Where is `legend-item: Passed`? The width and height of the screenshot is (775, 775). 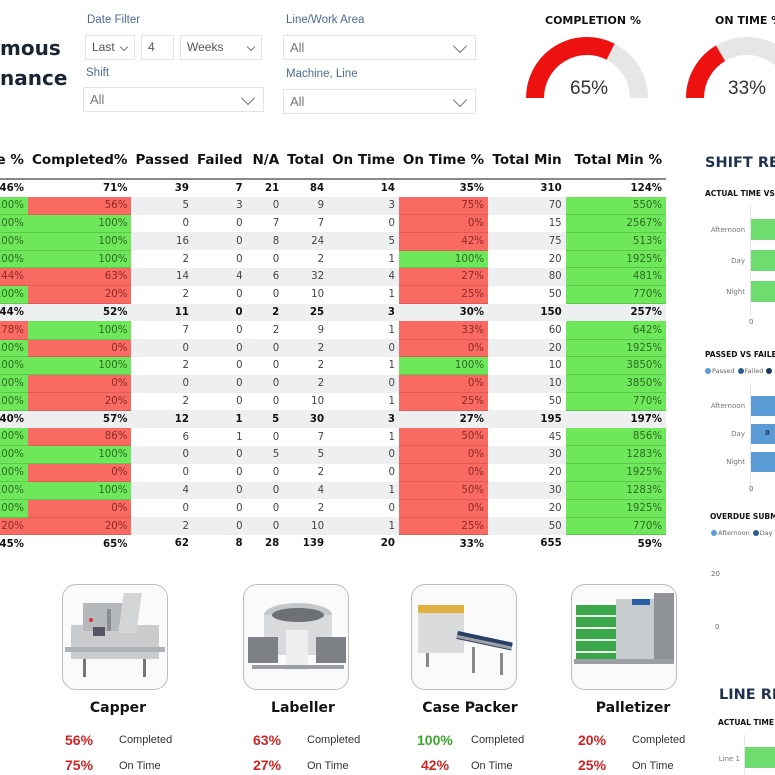
legend-item: Passed is located at coordinates (720, 371).